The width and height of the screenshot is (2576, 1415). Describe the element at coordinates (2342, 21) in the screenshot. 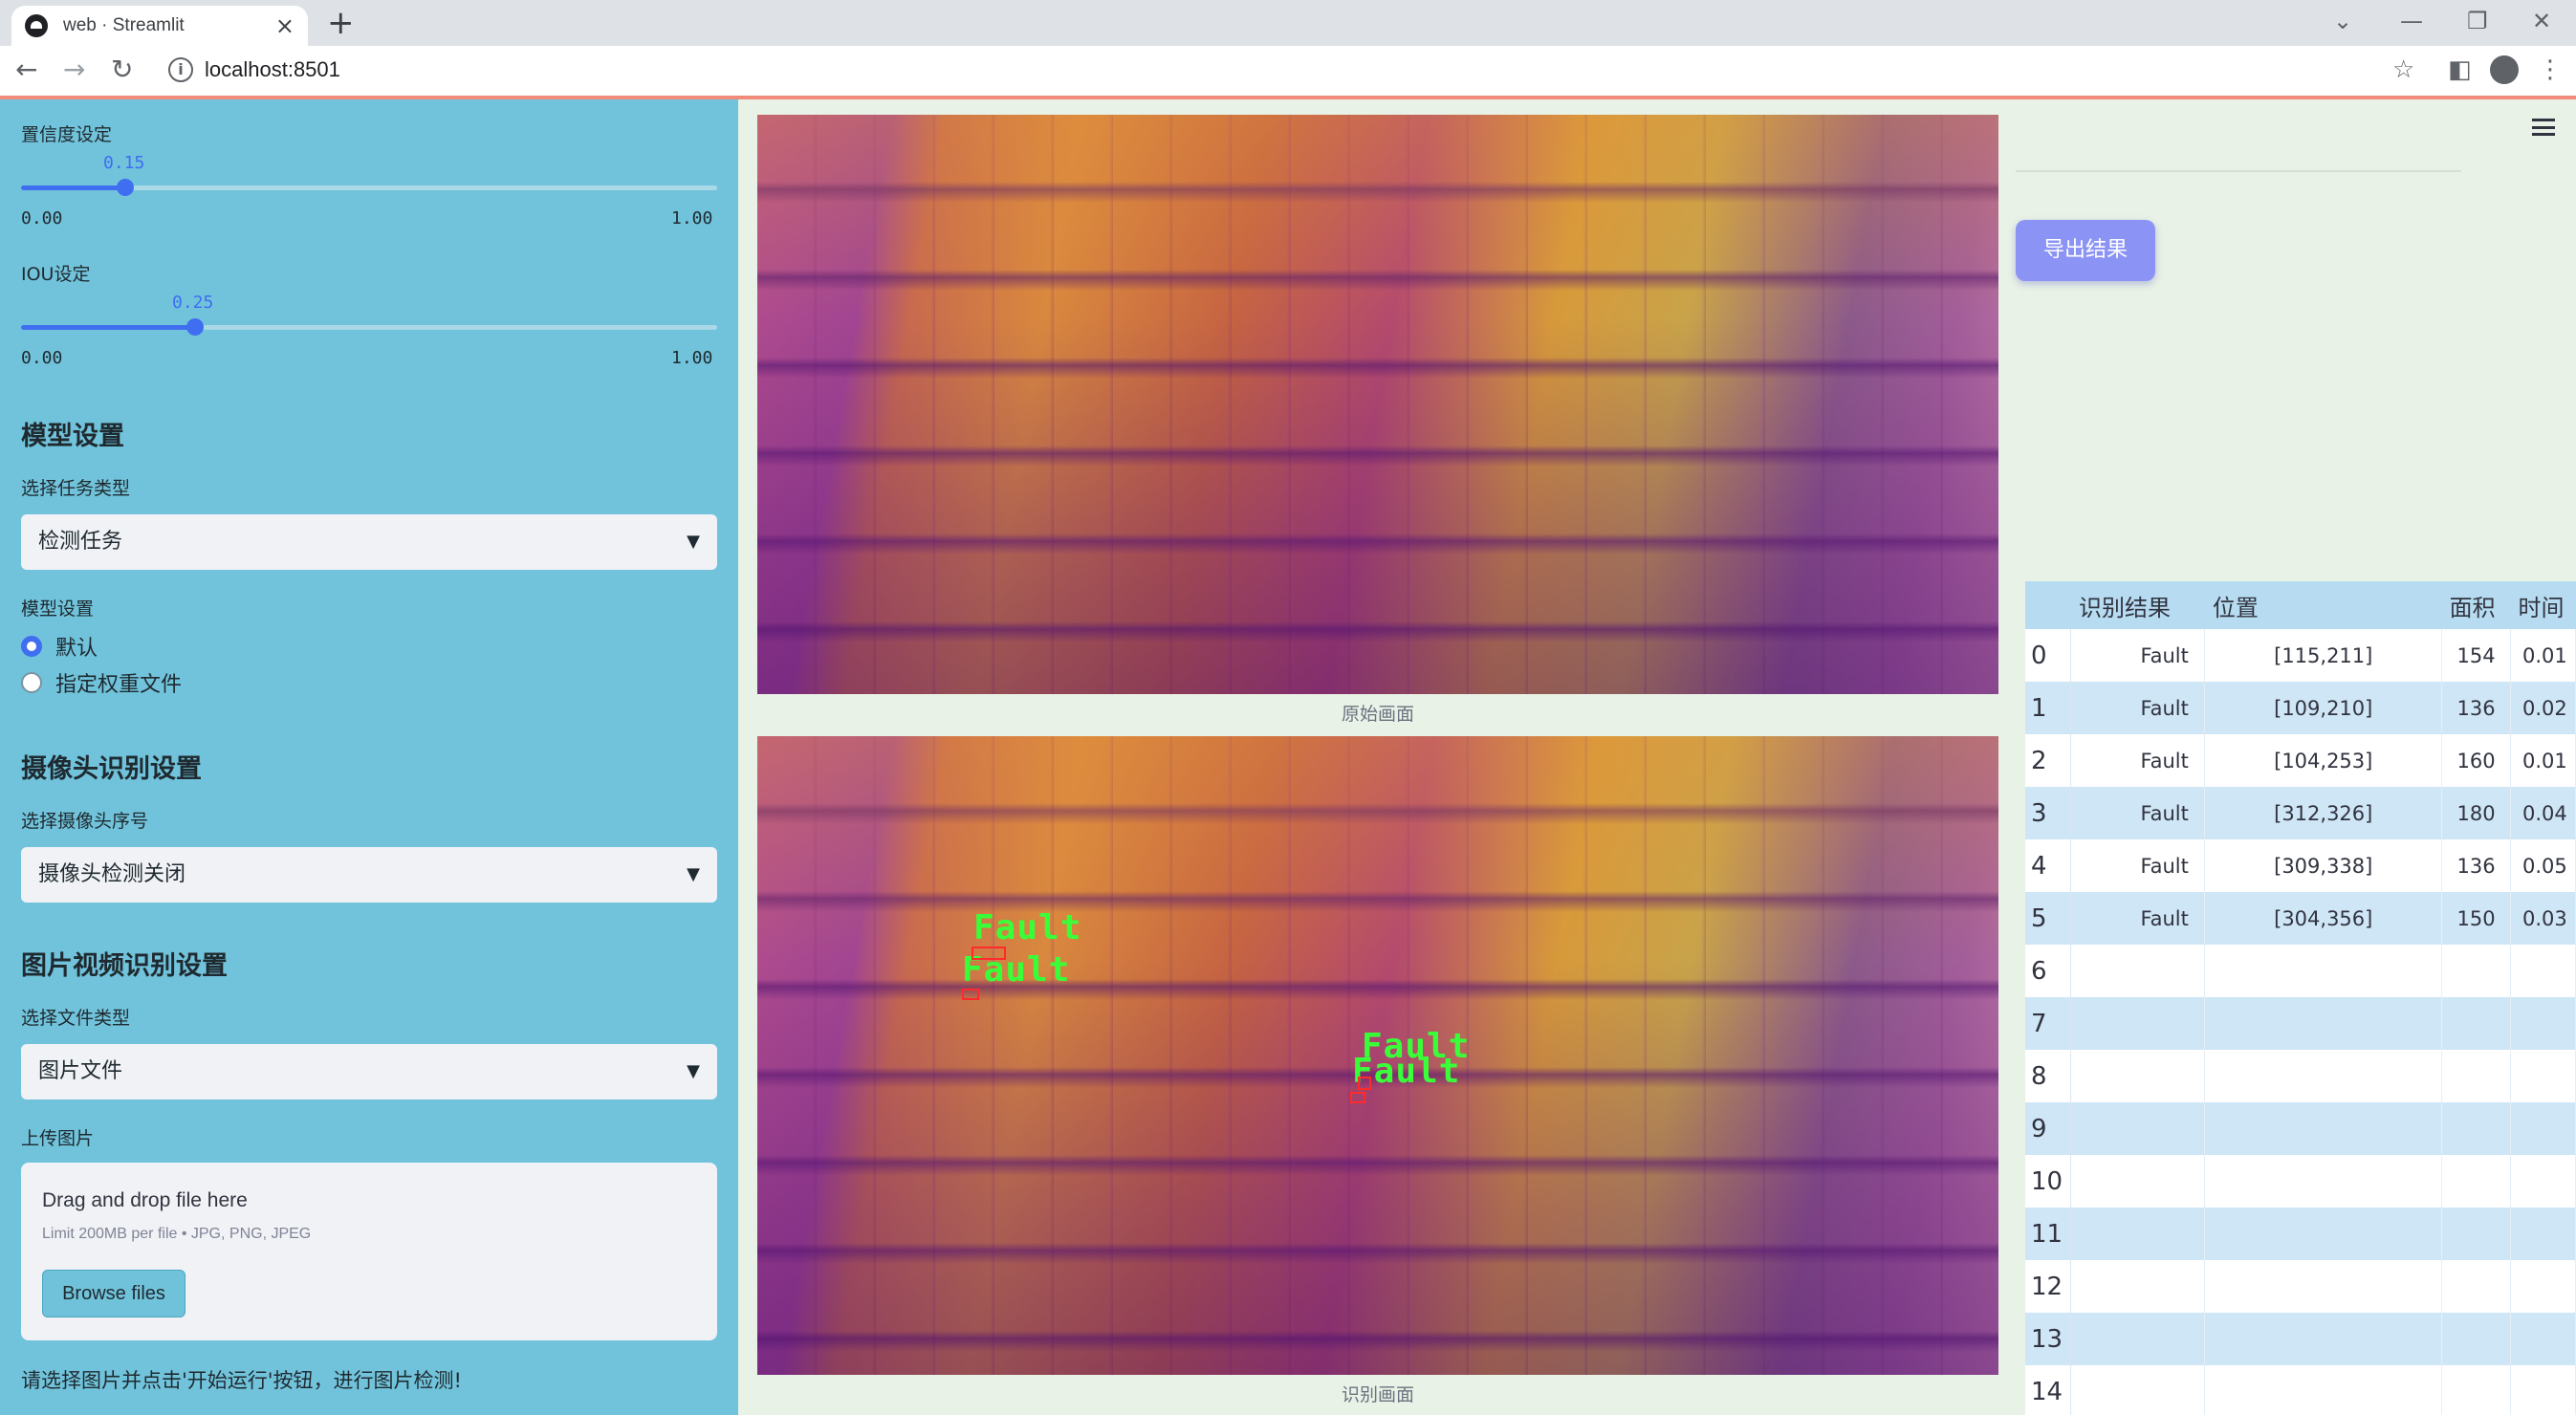

I see `tab-search-icon: ⌄` at that location.